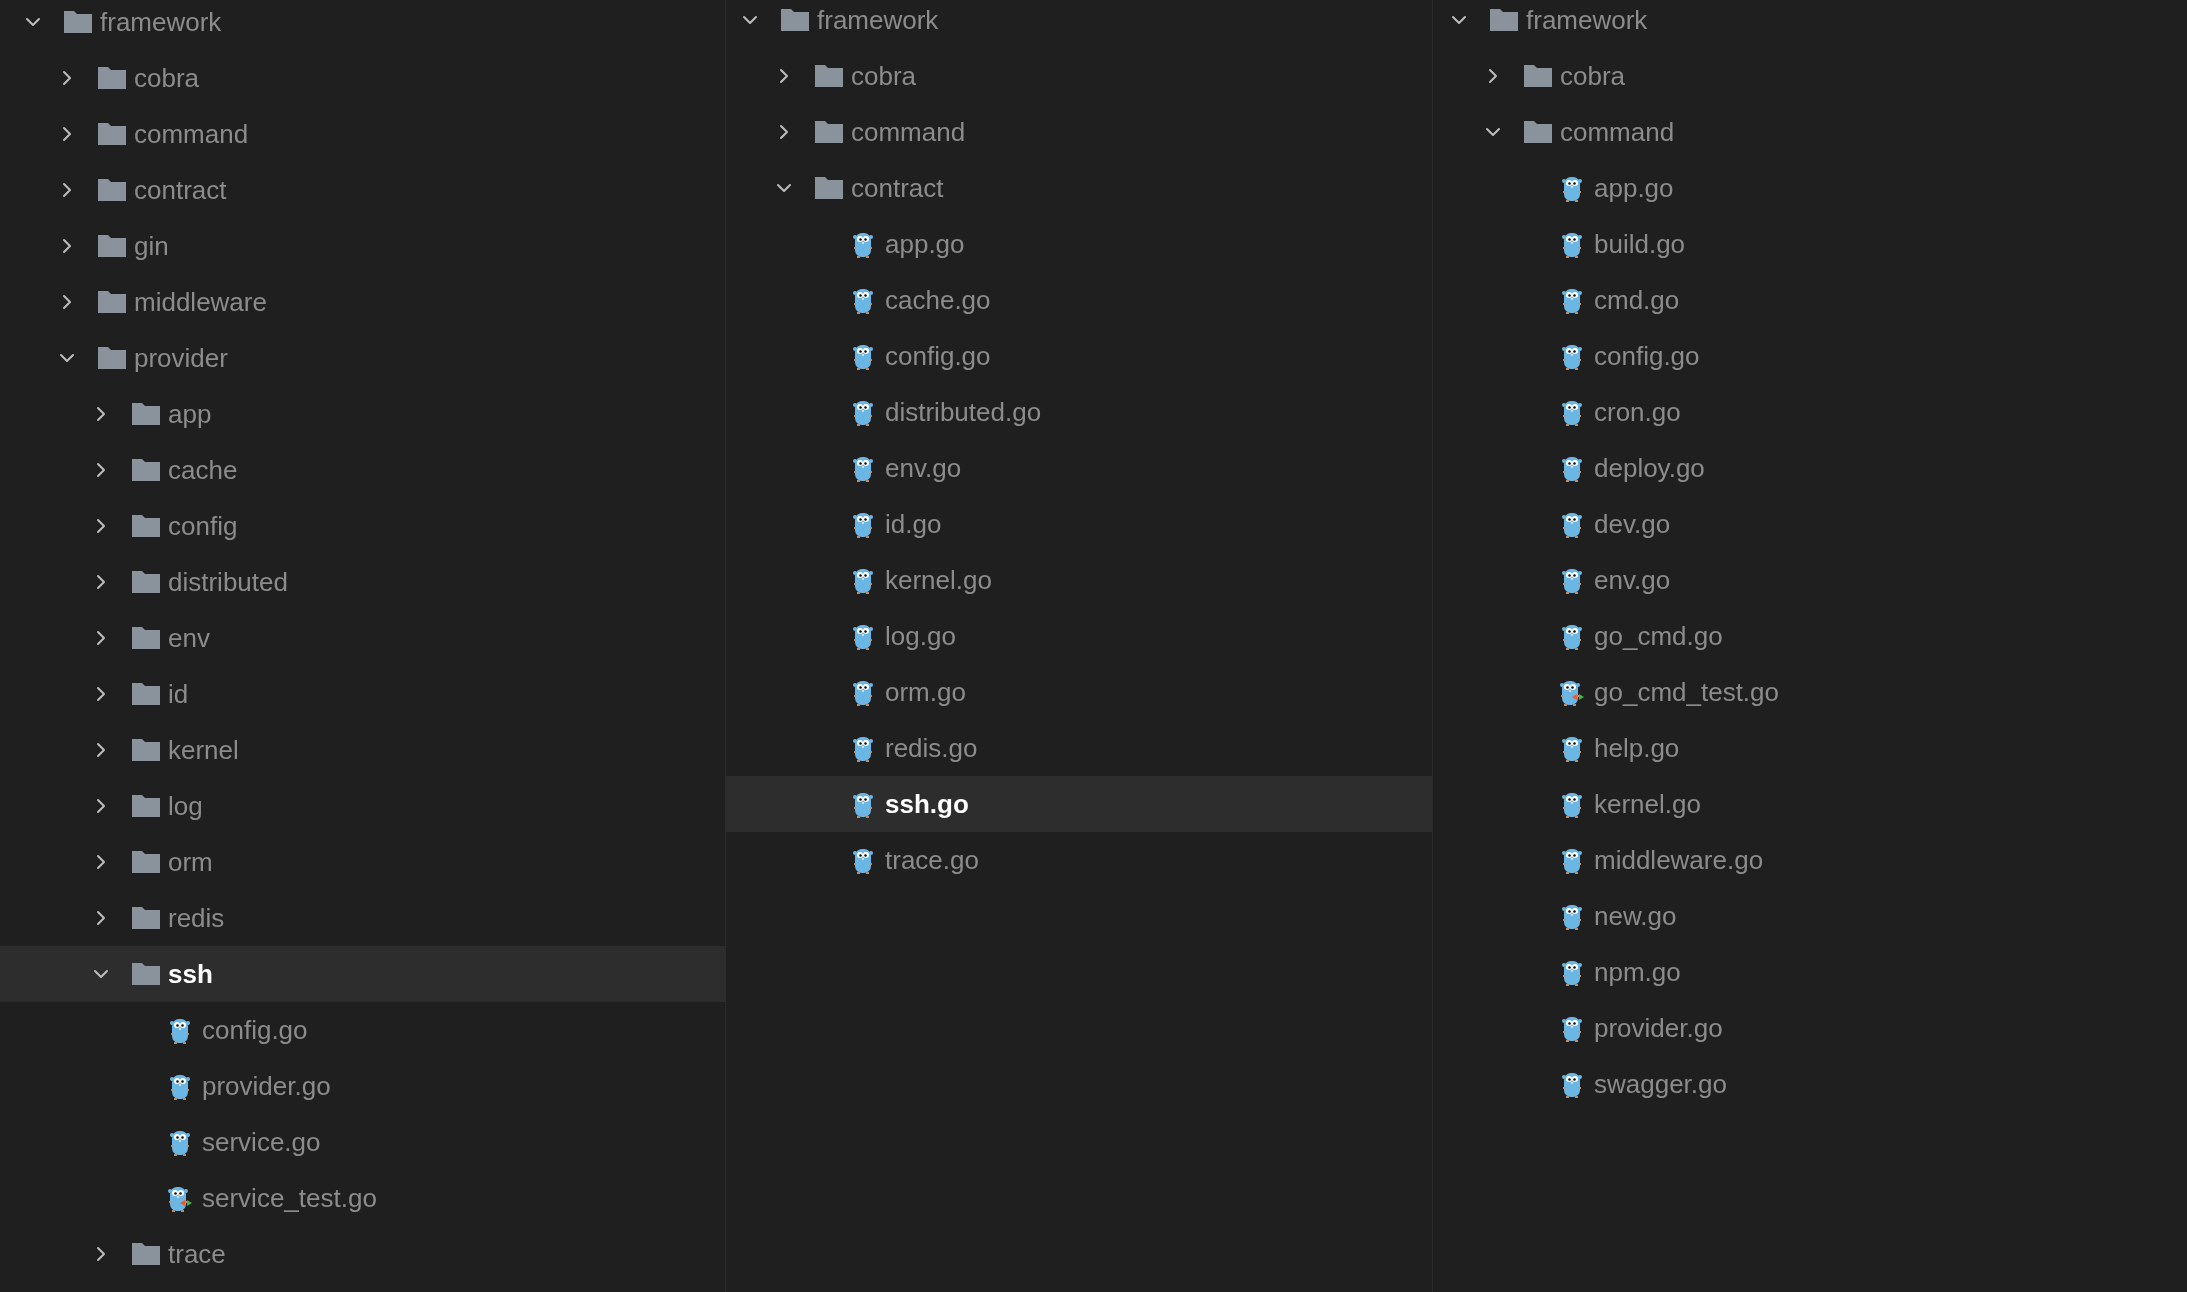 The image size is (2187, 1292). I want to click on file-name: go_cmd_test.go, so click(1686, 692).